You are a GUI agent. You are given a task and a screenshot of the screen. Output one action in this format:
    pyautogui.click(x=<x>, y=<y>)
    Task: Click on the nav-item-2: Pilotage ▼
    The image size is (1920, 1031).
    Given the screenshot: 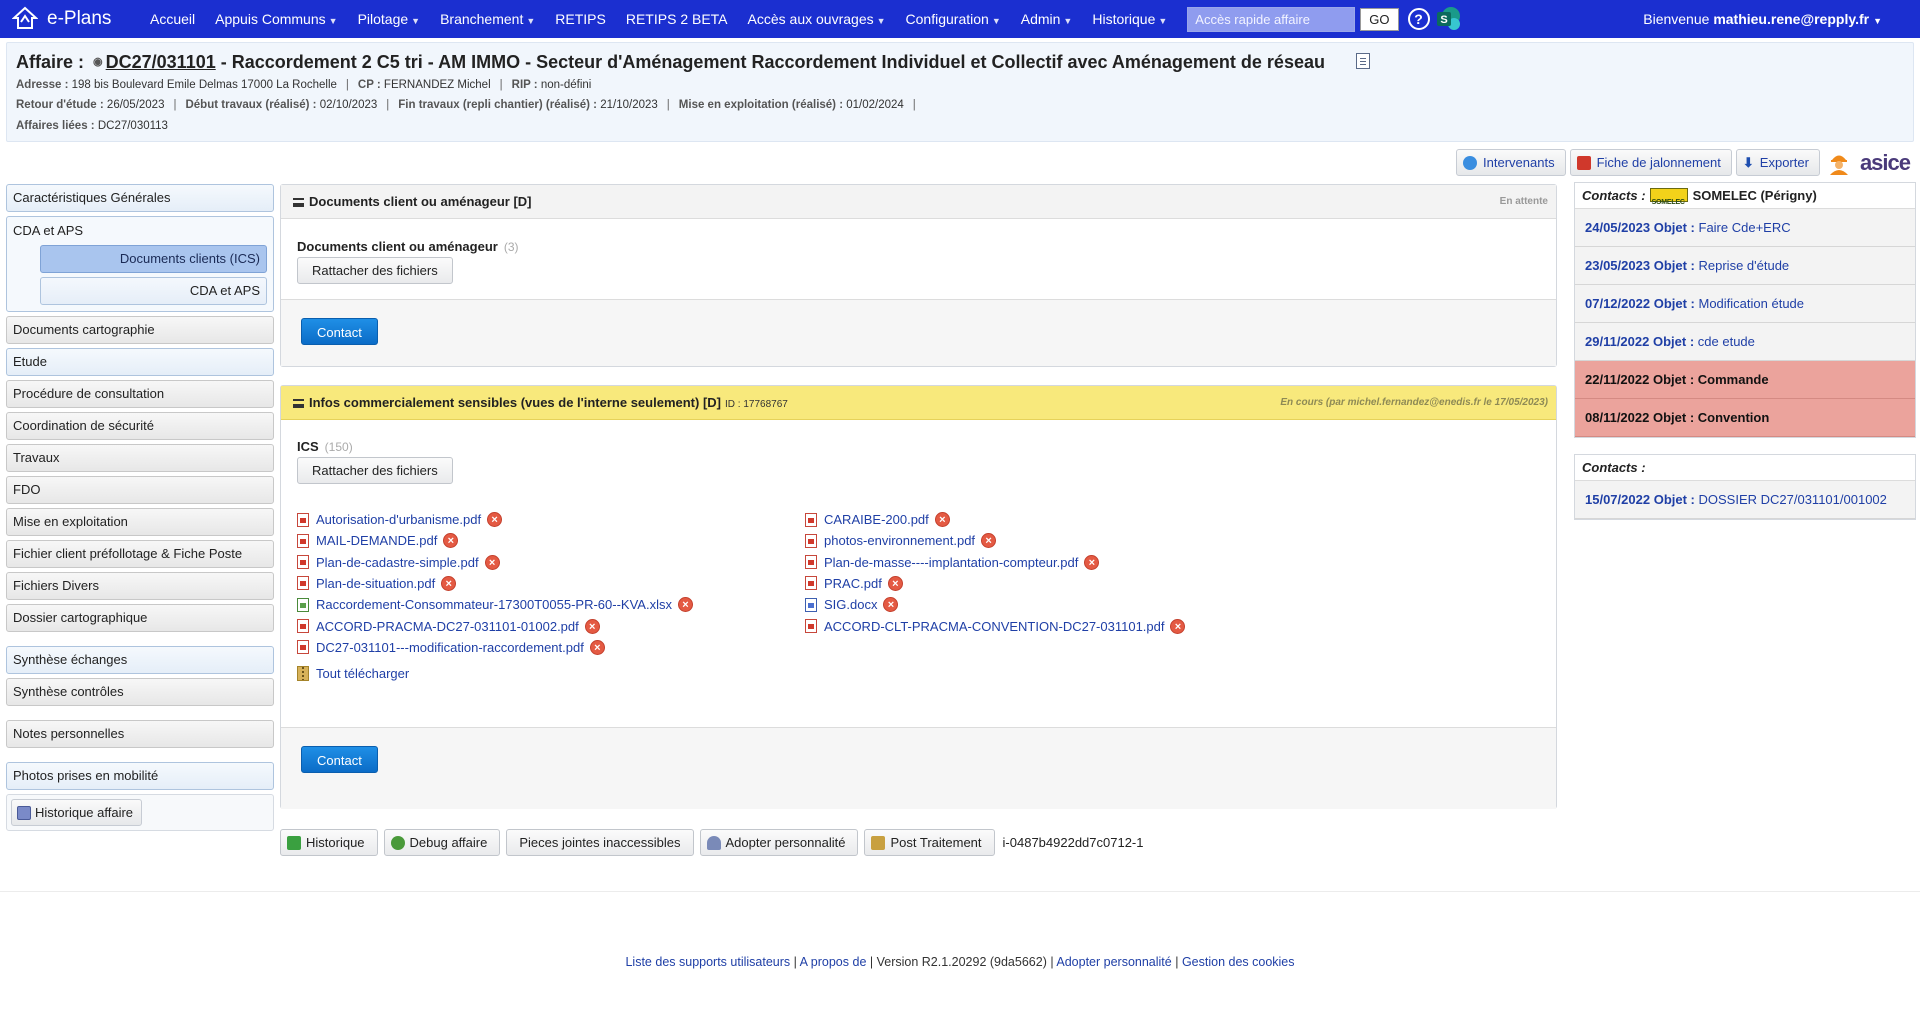 What is the action you would take?
    pyautogui.click(x=389, y=19)
    